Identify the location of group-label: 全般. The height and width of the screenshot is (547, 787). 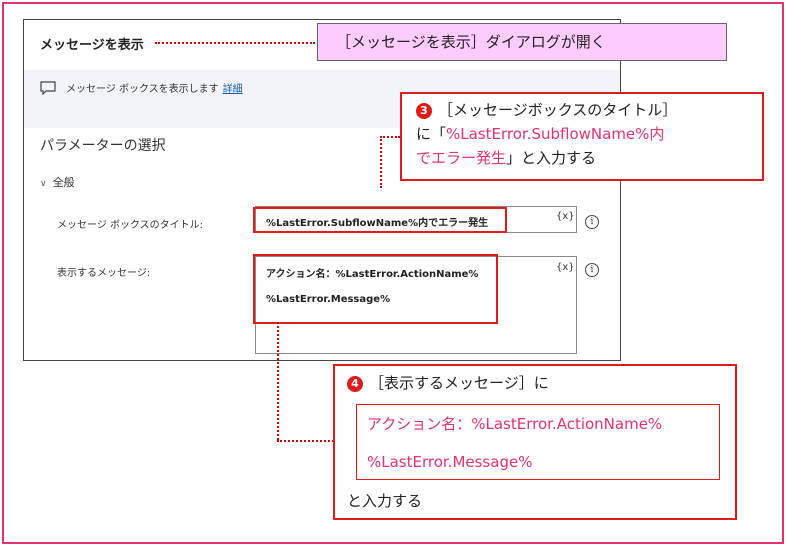
(63, 182).